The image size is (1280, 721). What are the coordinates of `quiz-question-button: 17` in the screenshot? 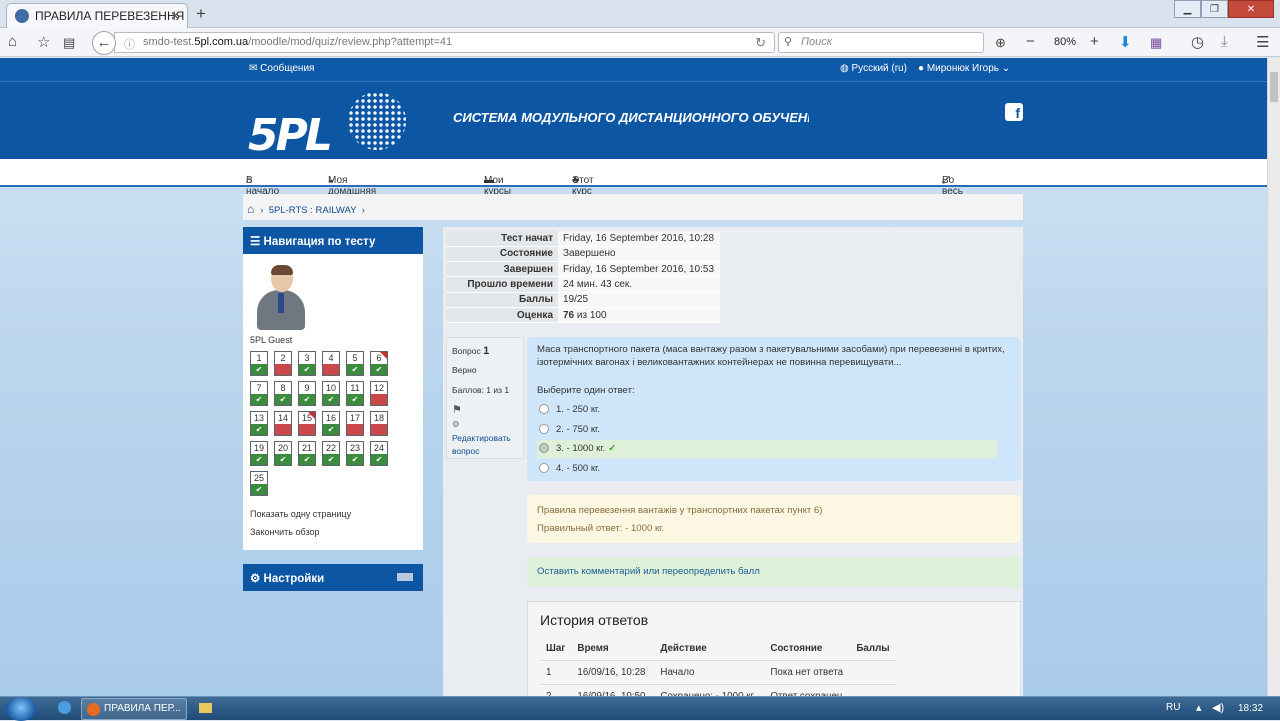 It's located at (355, 423).